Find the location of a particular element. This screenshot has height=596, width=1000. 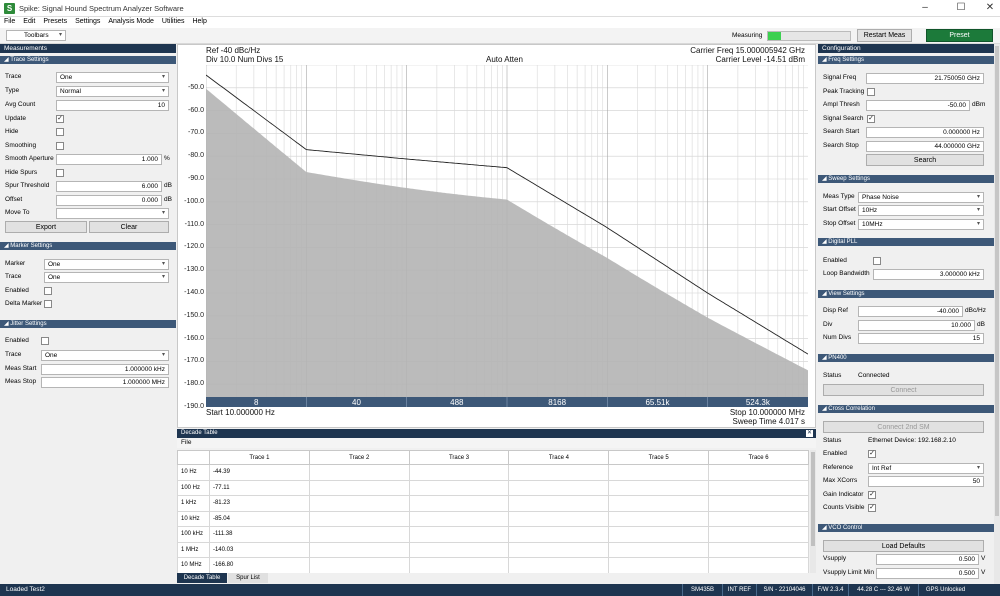

vco-control-header: ◢ VCO Control is located at coordinates (906, 528).